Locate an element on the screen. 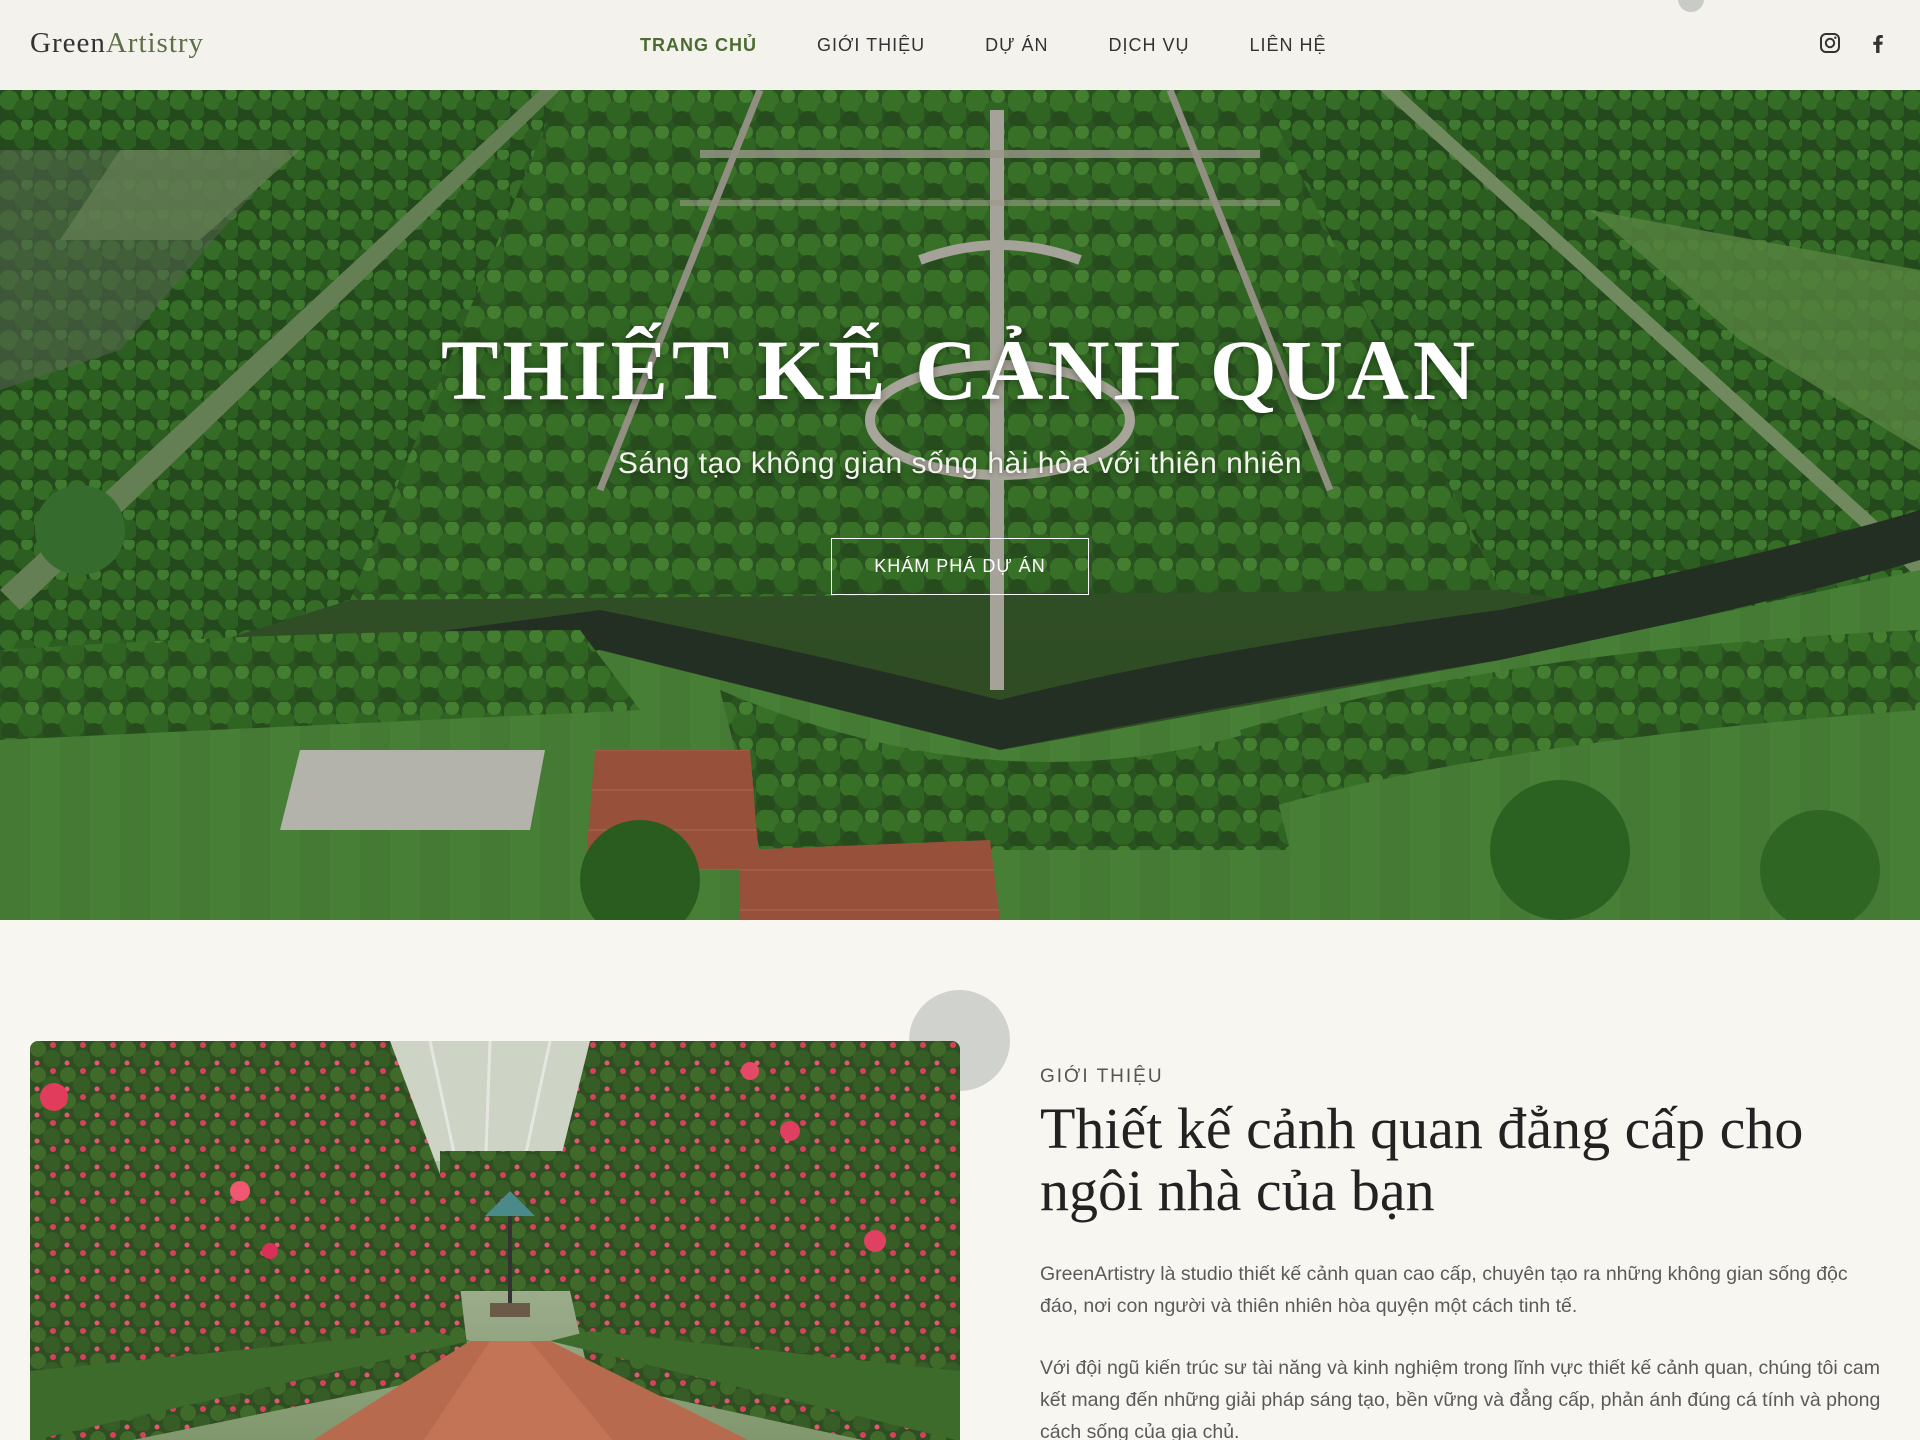 Image resolution: width=1920 pixels, height=1440 pixels. logo-text-green: Green is located at coordinates (68, 43).